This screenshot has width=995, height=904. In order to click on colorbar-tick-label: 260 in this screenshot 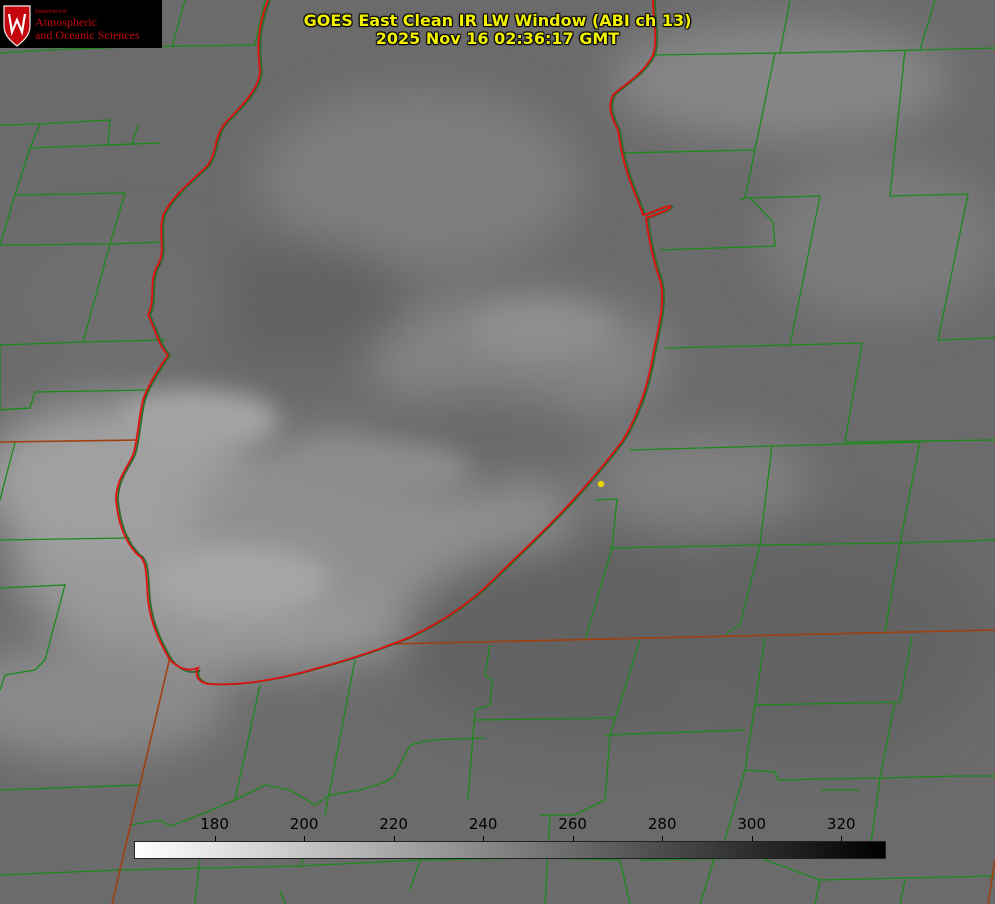, I will do `click(572, 824)`.